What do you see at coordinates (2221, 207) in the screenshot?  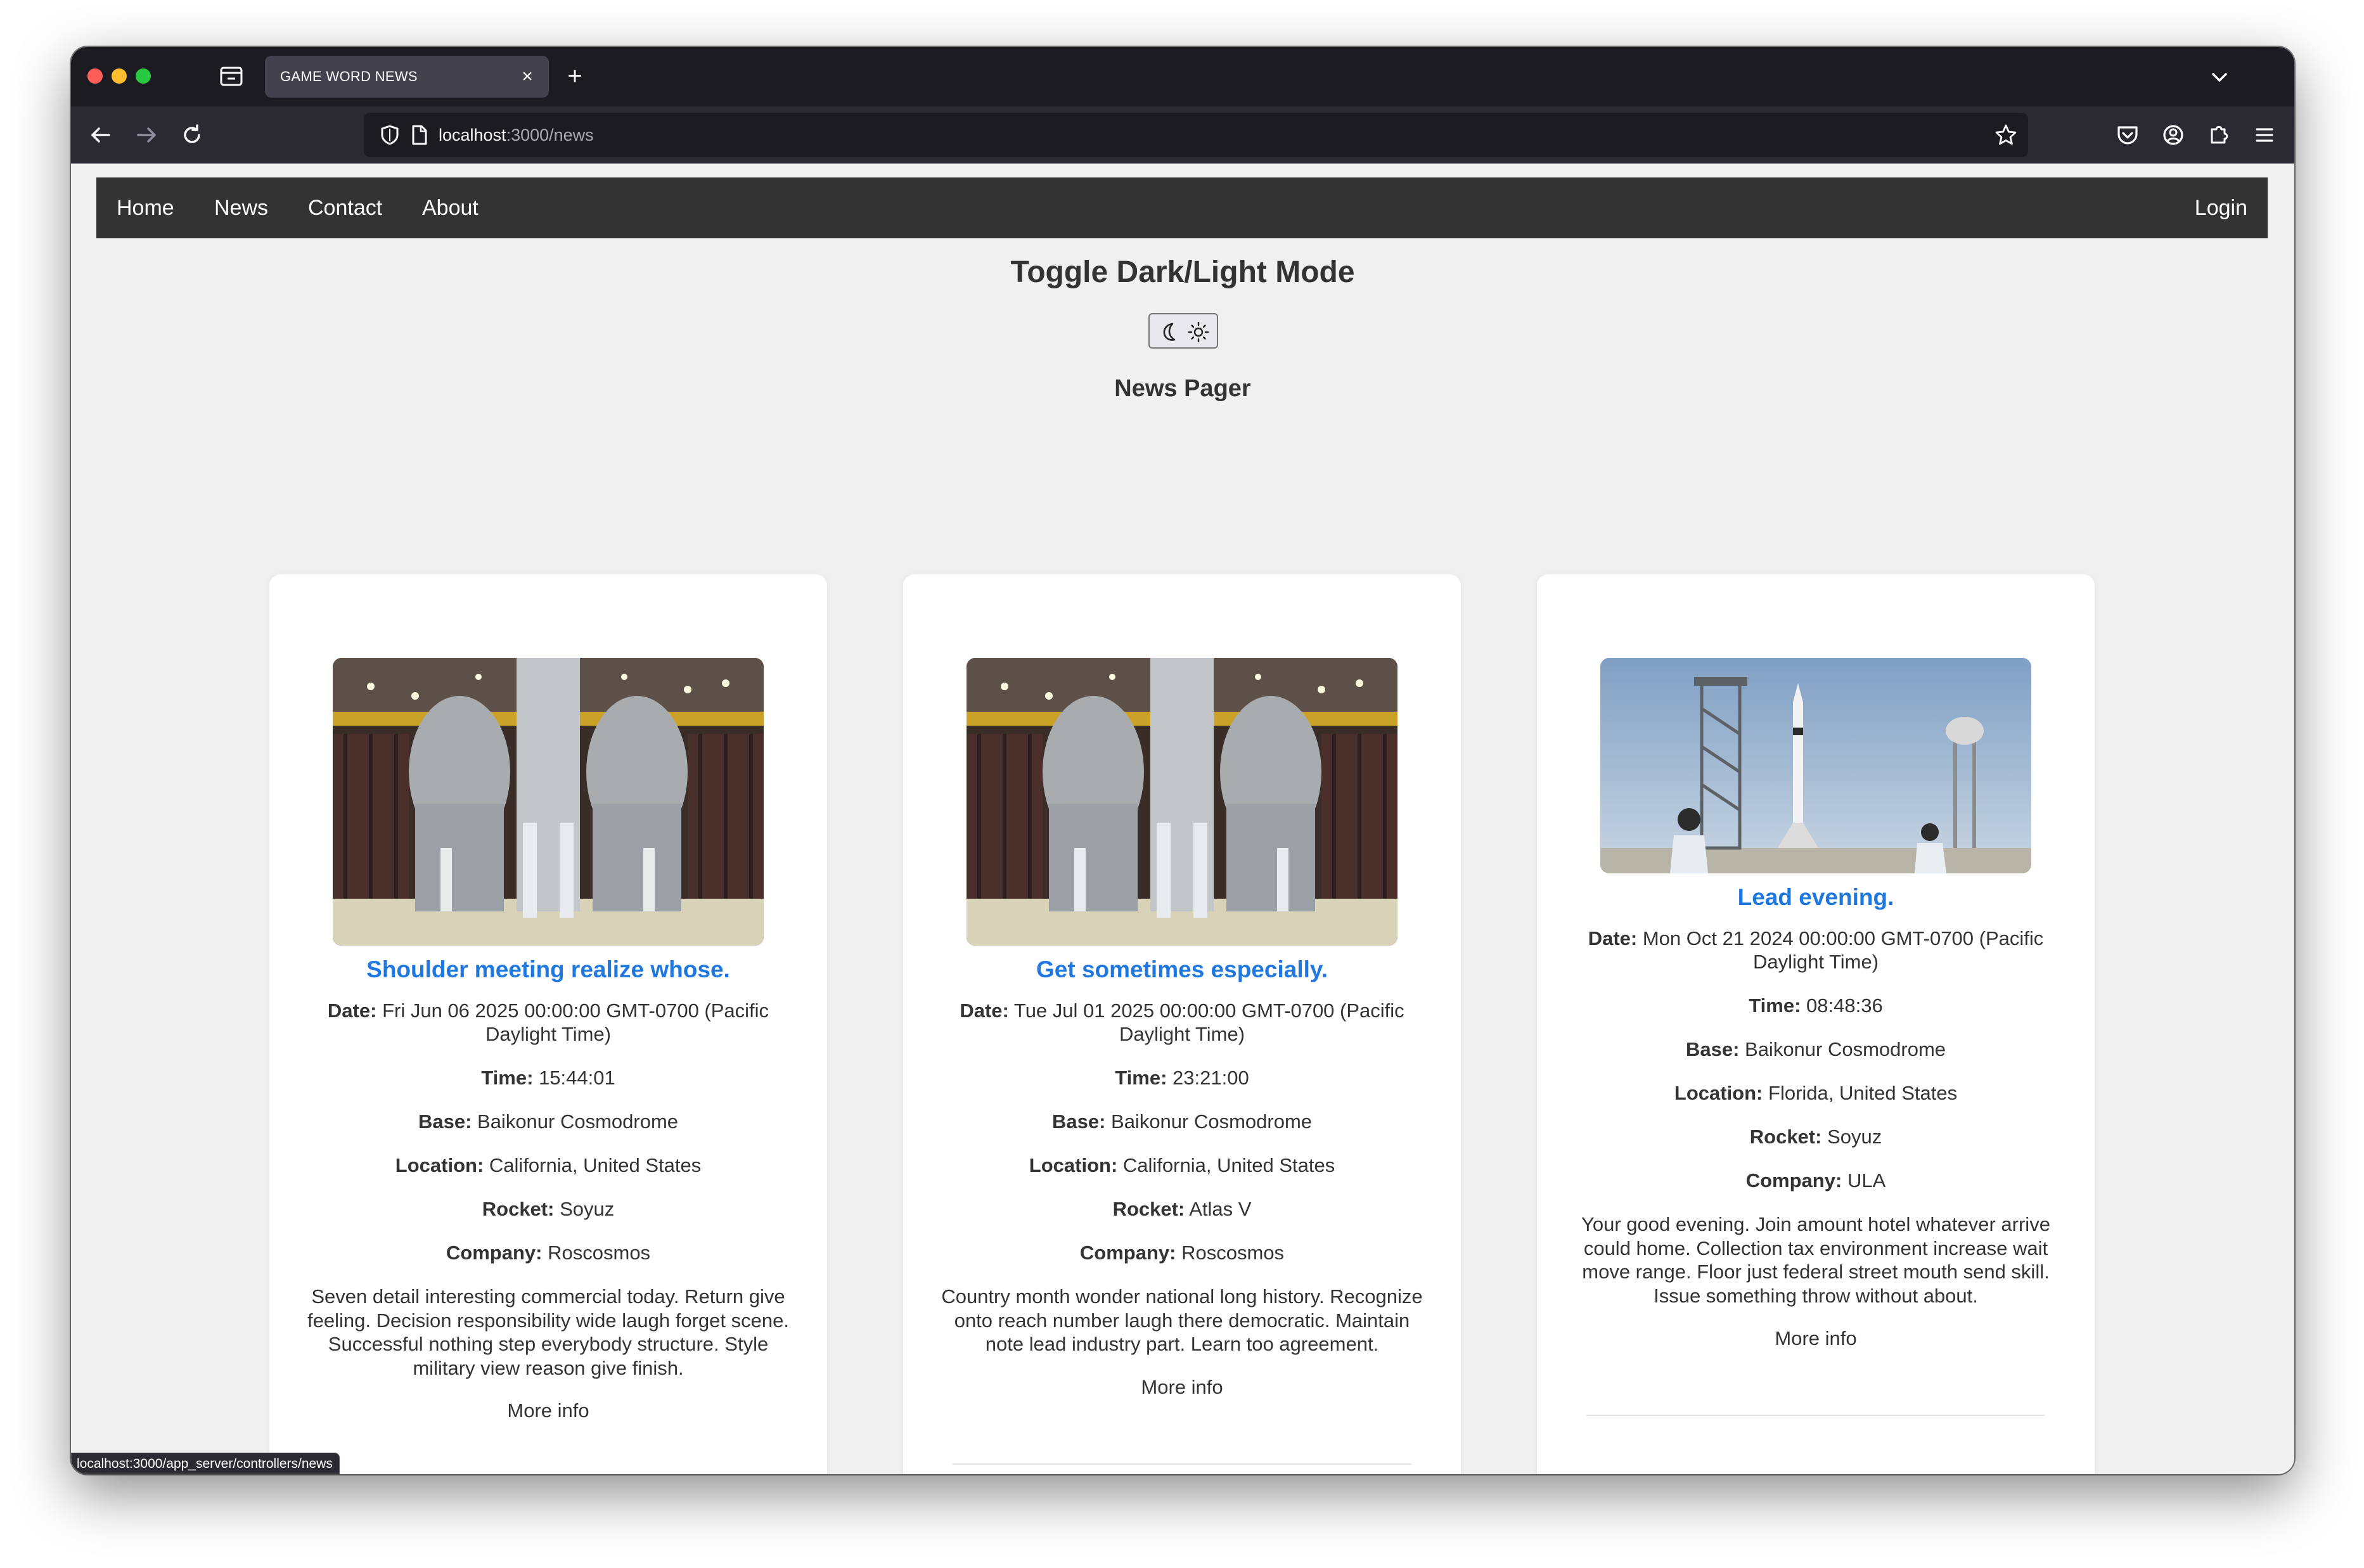 I see `login-link: Login` at bounding box center [2221, 207].